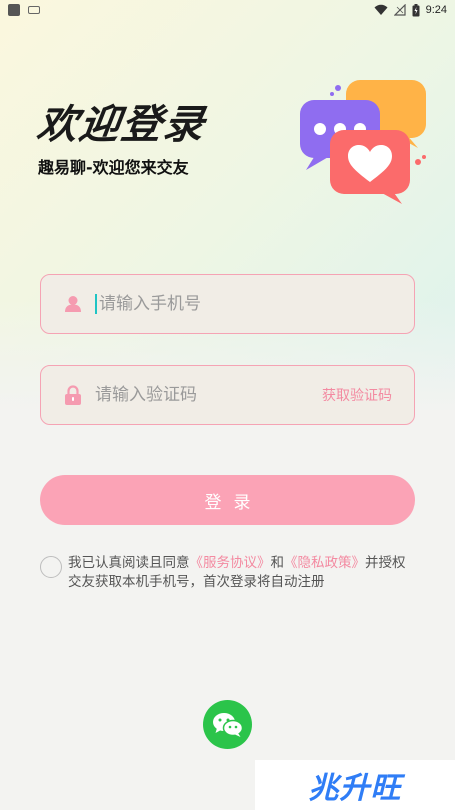  I want to click on user-icon, so click(73, 304).